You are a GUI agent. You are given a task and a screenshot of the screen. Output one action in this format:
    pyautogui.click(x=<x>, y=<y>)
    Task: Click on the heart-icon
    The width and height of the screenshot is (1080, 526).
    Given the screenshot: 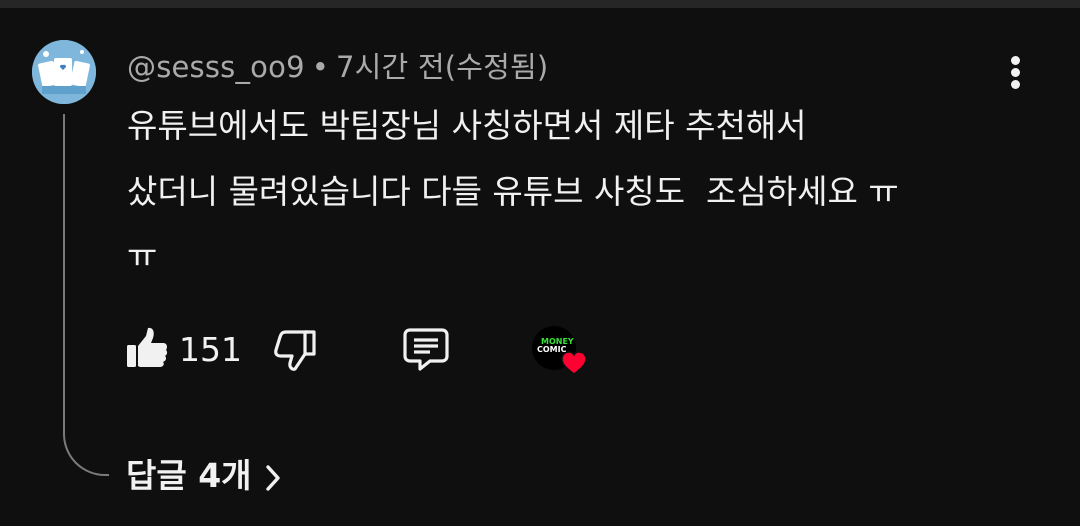 What is the action you would take?
    pyautogui.click(x=574, y=363)
    